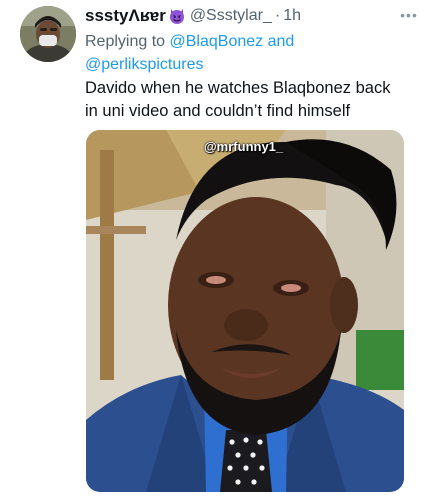 Image resolution: width=434 pixels, height=500 pixels. I want to click on more-options-icon: •••, so click(409, 15).